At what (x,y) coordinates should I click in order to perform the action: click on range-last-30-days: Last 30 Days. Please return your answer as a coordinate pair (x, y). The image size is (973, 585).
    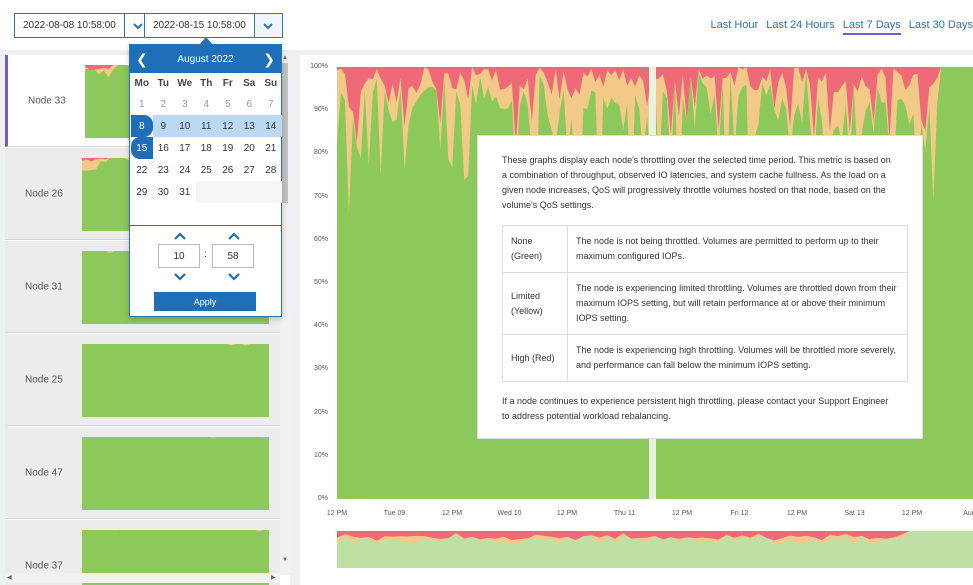
    Looking at the image, I should click on (941, 27).